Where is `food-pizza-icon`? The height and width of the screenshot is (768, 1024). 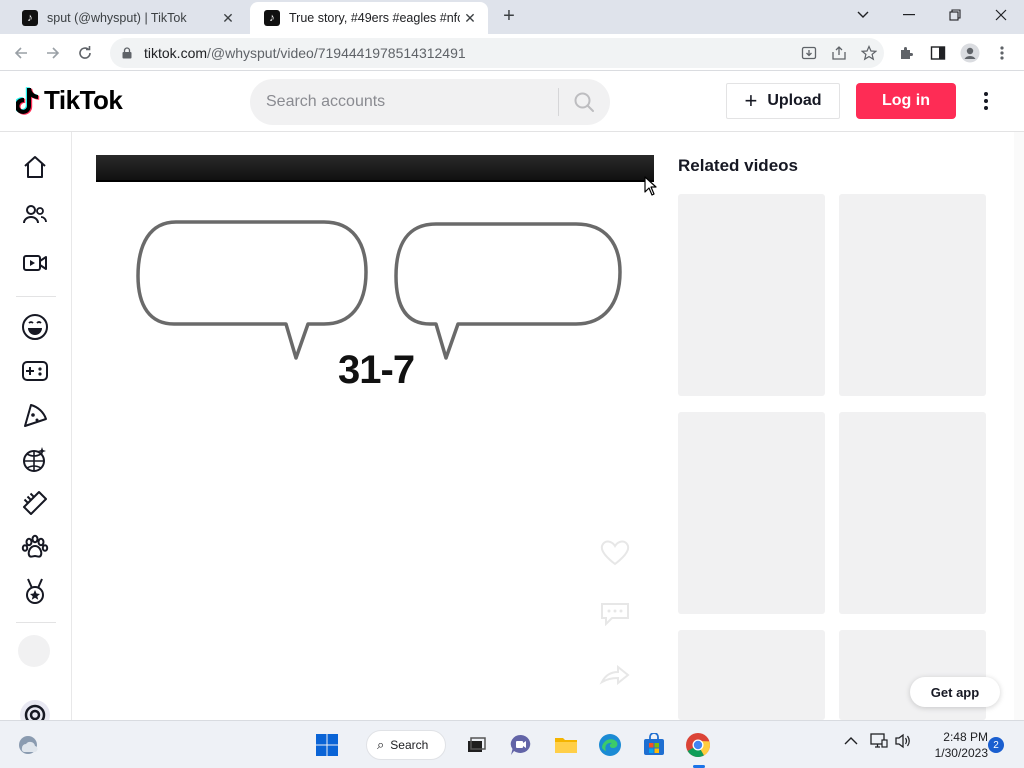
food-pizza-icon is located at coordinates (35, 415).